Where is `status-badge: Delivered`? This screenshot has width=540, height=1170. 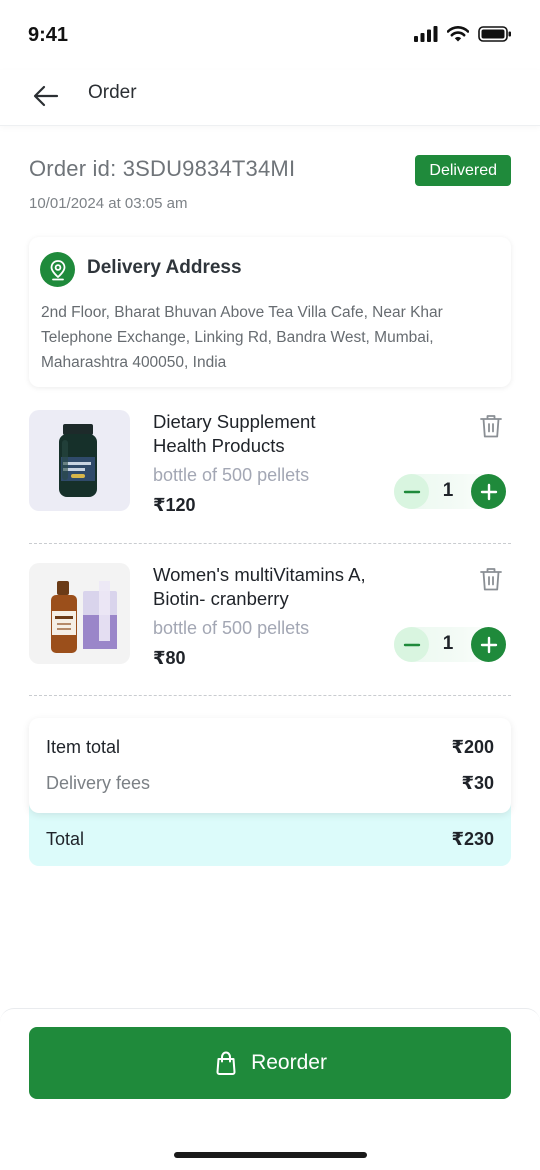
status-badge: Delivered is located at coordinates (463, 170).